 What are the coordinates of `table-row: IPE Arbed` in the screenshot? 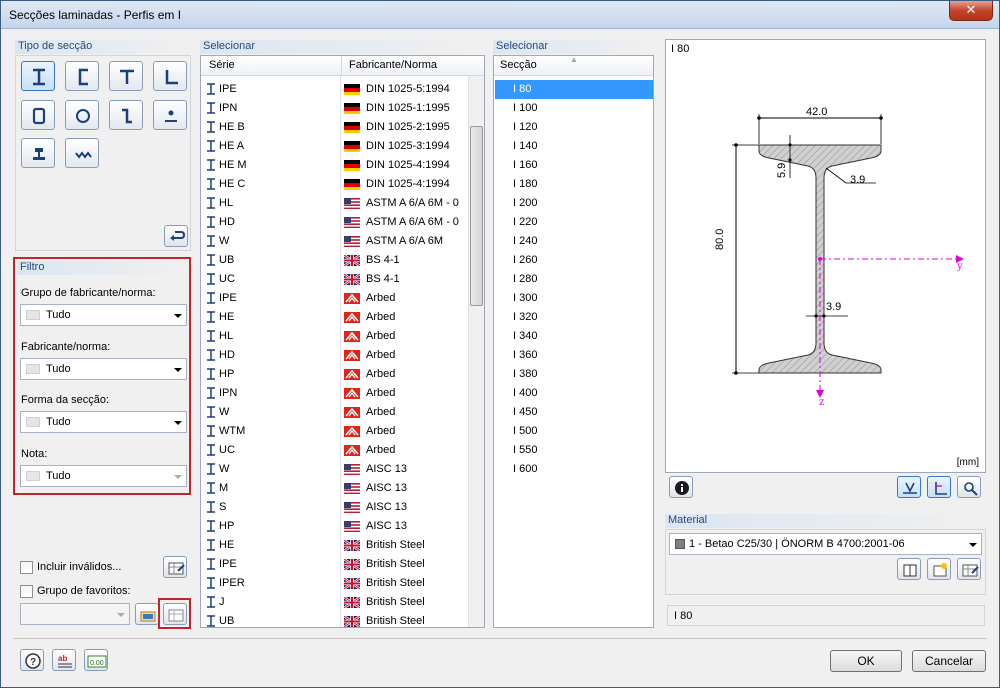 It's located at (334, 298).